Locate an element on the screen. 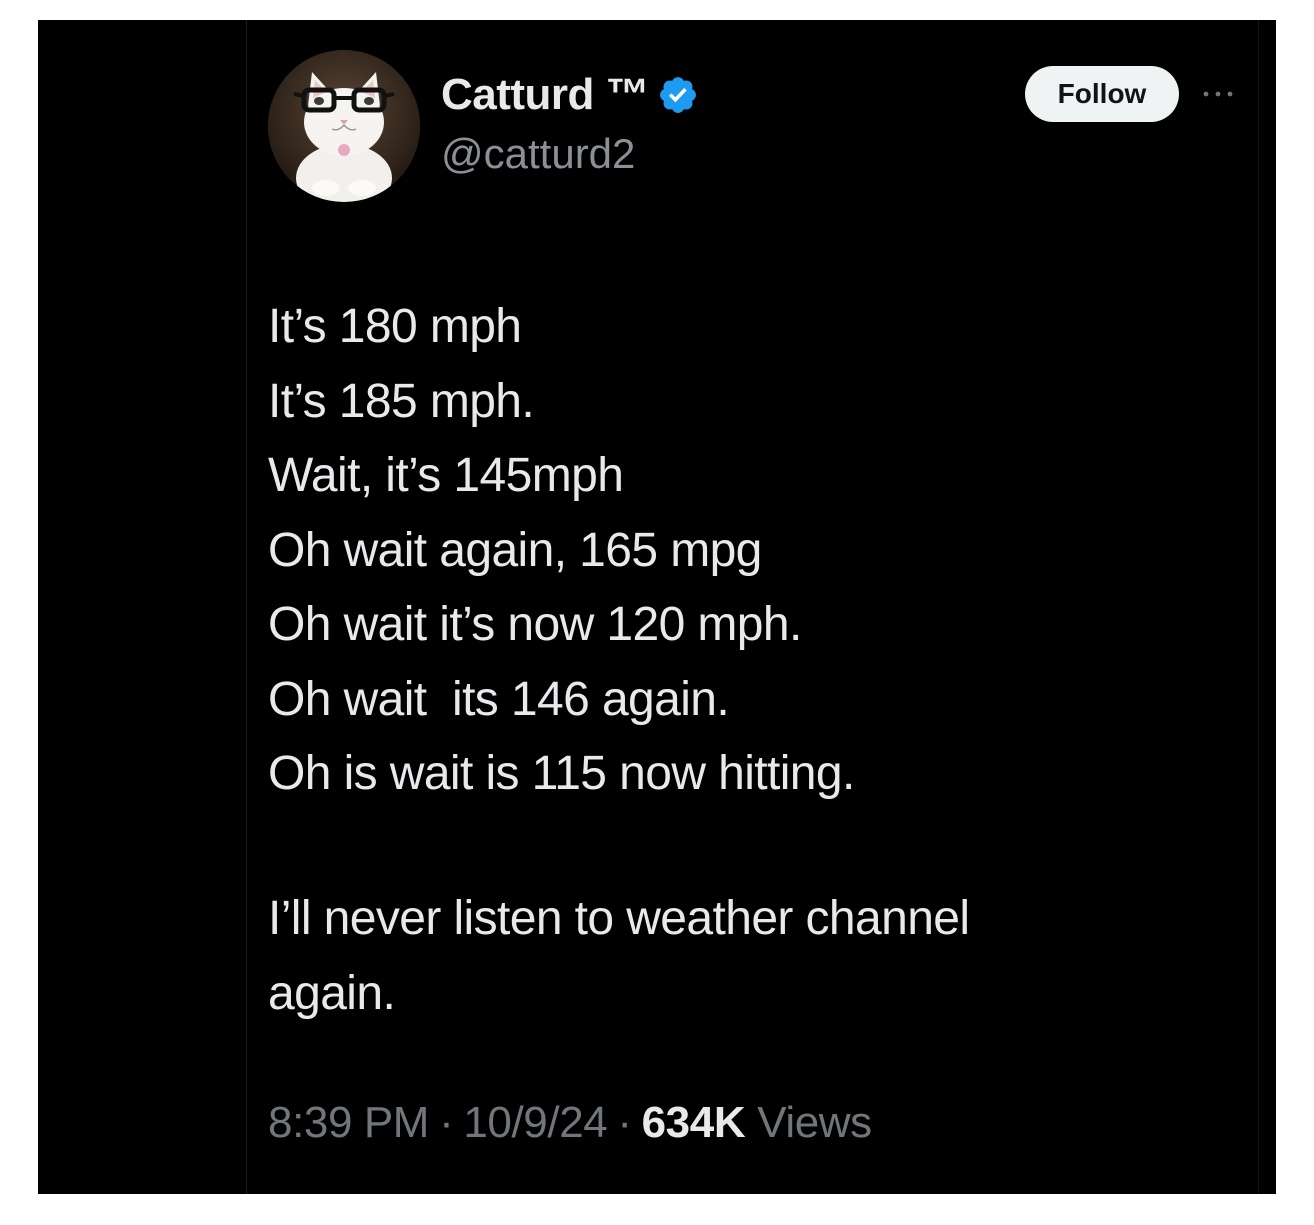 The height and width of the screenshot is (1225, 1314). views-label: Views is located at coordinates (814, 1122).